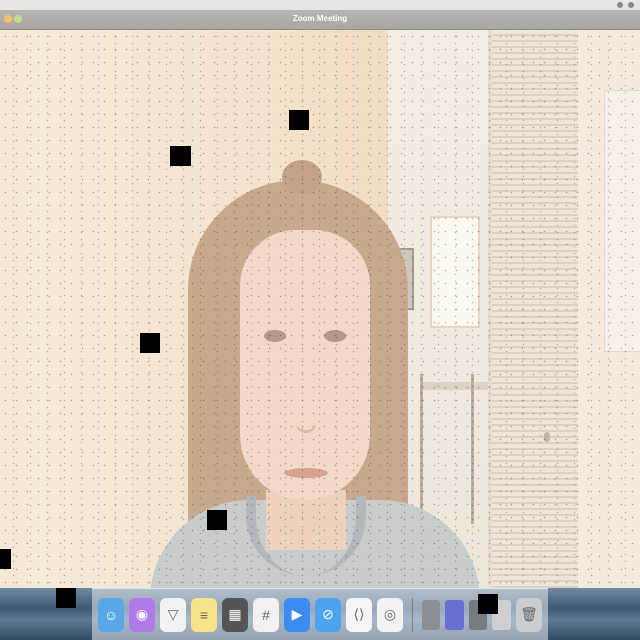 Image resolution: width=640 pixels, height=640 pixels. What do you see at coordinates (455, 272) in the screenshot?
I see `background-window` at bounding box center [455, 272].